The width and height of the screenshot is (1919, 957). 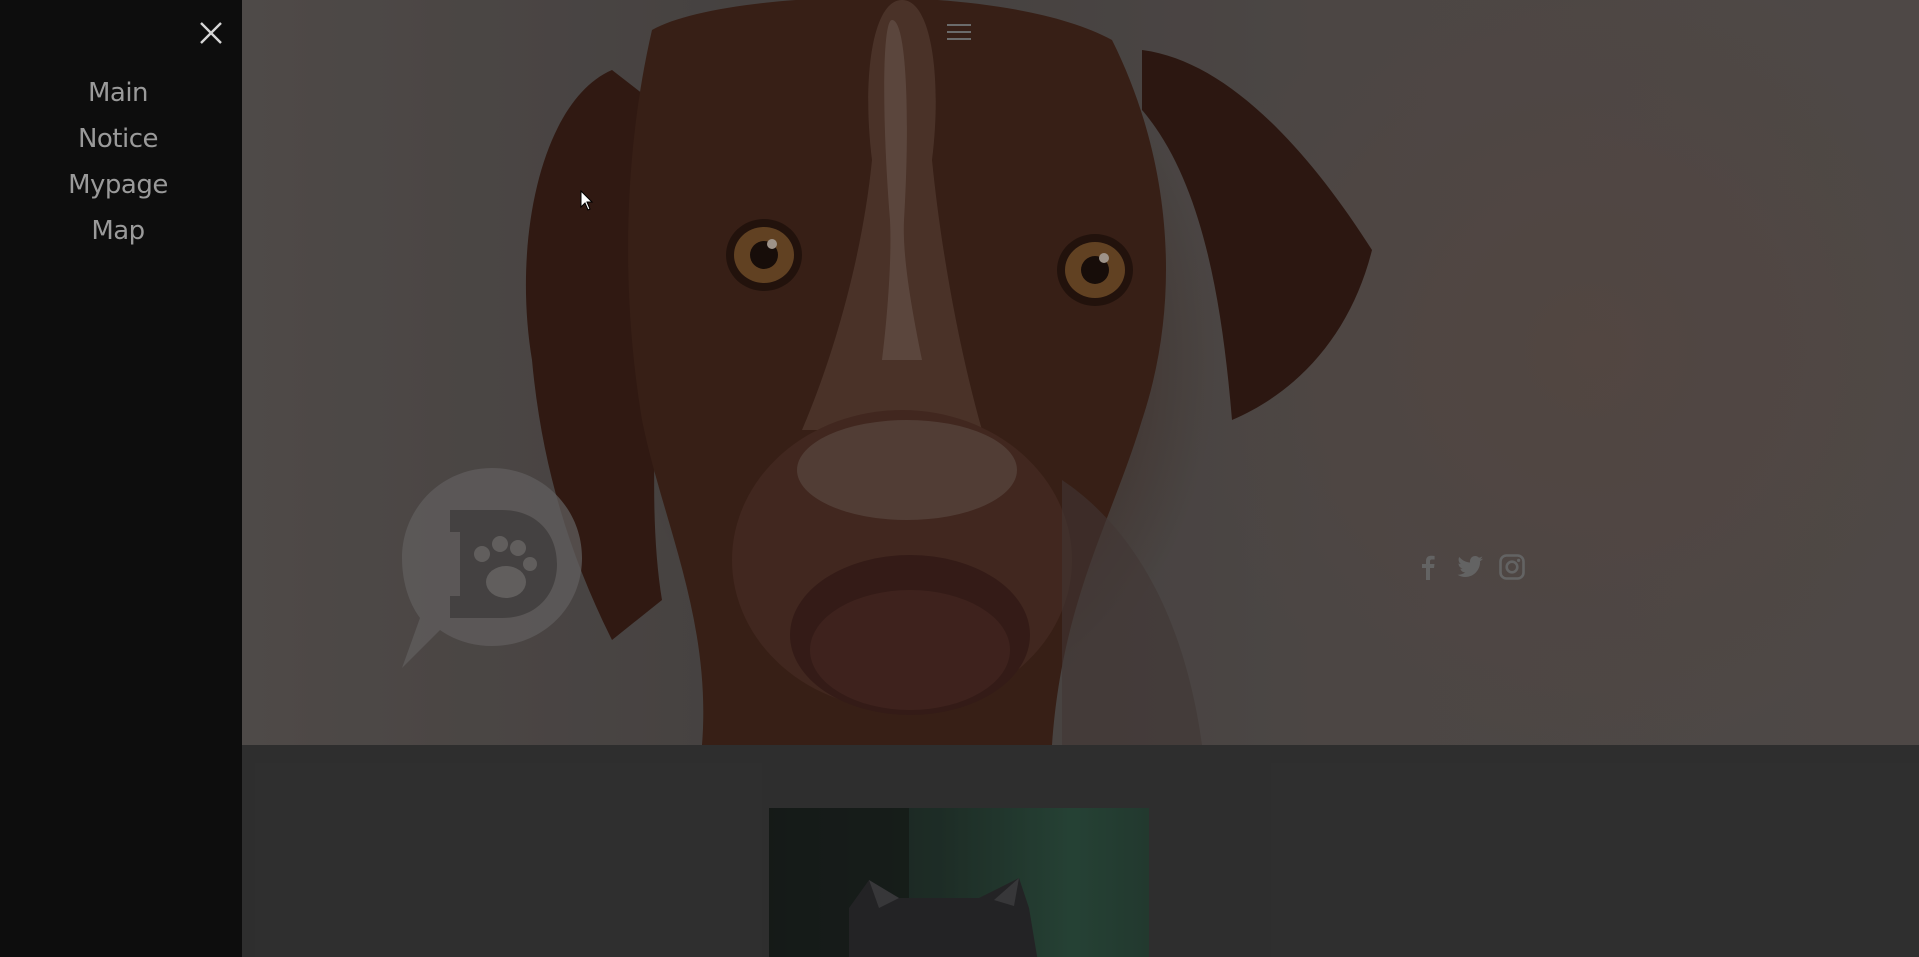 What do you see at coordinates (118, 185) in the screenshot?
I see `side-menu-item-mypage: Mypage` at bounding box center [118, 185].